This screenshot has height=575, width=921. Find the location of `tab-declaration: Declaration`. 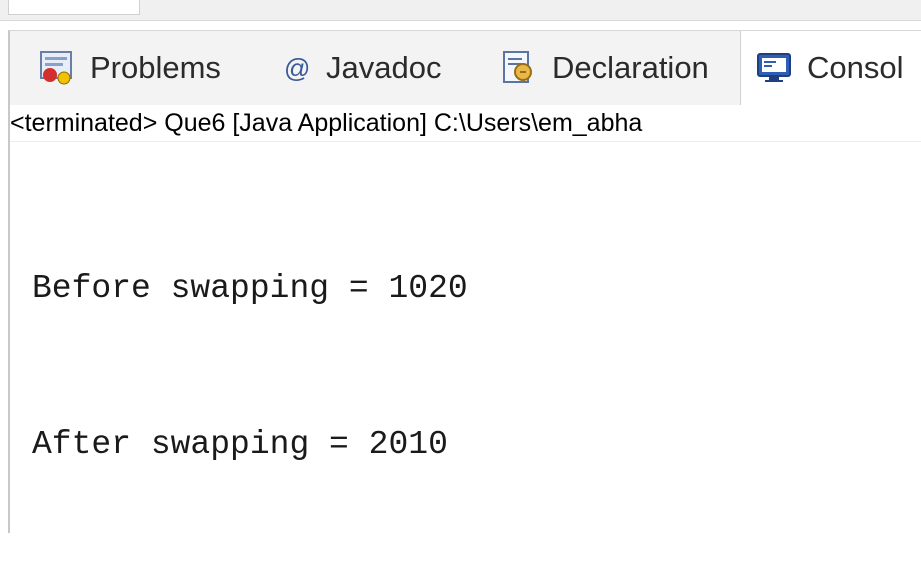

tab-declaration: Declaration is located at coordinates (604, 68).